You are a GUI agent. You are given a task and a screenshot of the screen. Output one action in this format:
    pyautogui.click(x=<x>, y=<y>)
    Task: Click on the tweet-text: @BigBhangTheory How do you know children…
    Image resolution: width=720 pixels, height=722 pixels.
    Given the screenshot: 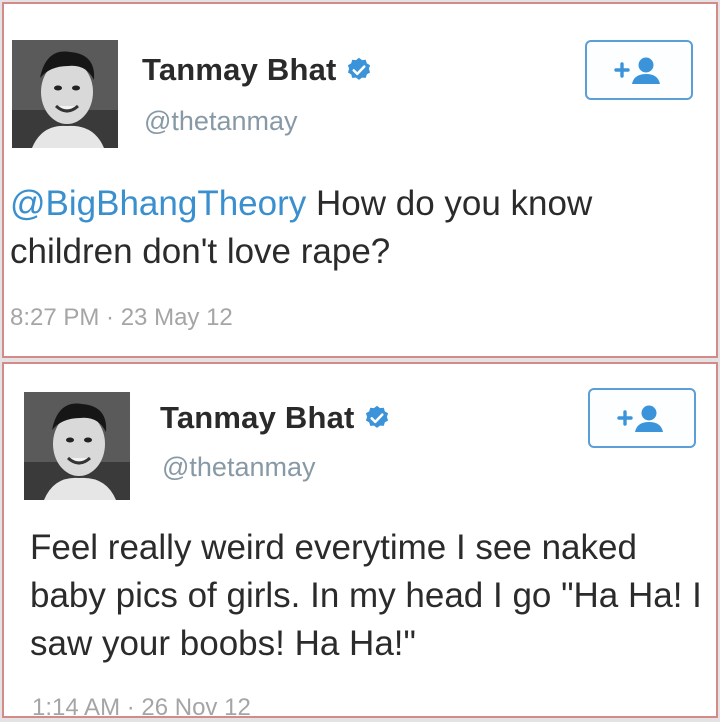 What is the action you would take?
    pyautogui.click(x=360, y=228)
    